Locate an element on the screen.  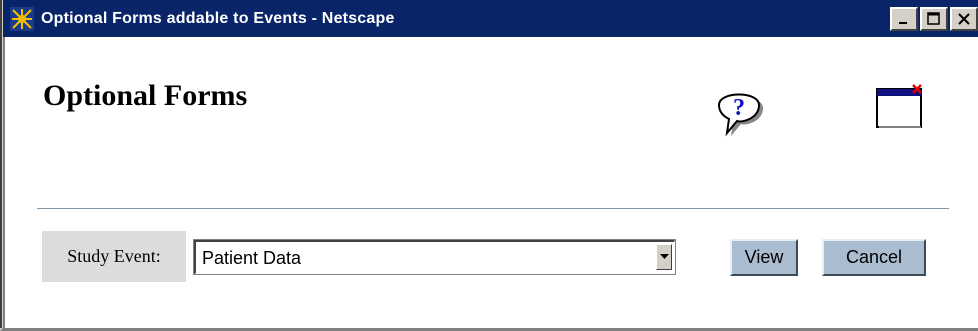
window-controls is located at coordinates (933, 19).